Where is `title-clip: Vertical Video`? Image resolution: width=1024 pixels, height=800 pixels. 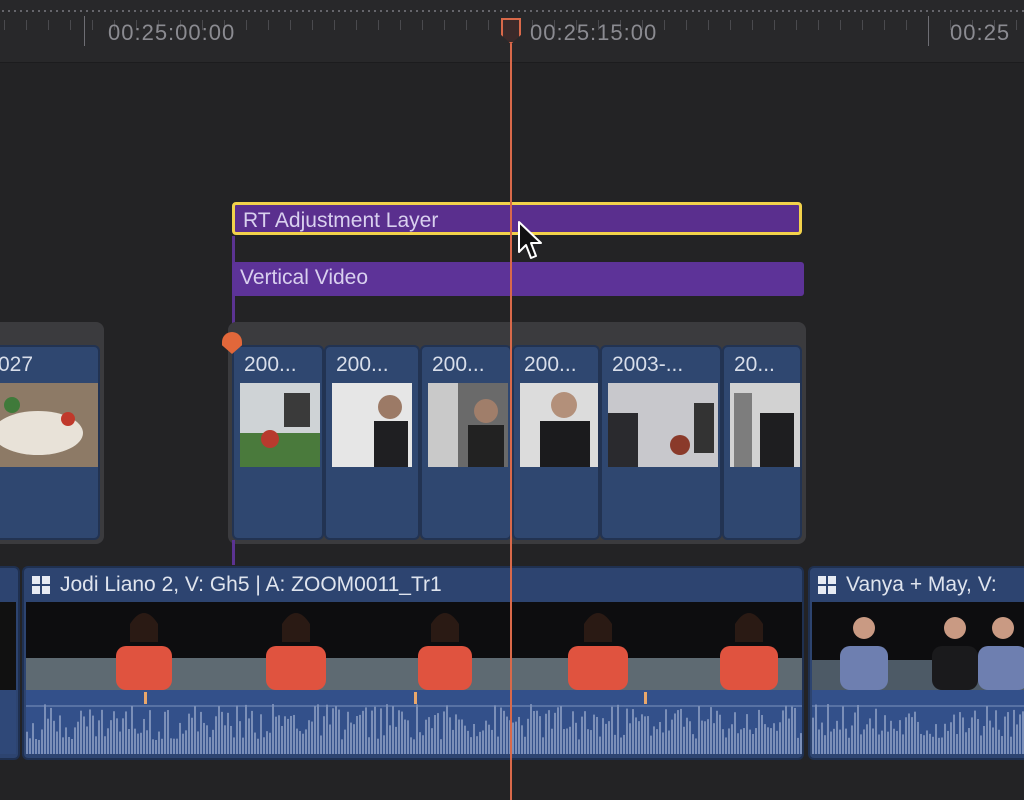
title-clip: Vertical Video is located at coordinates (518, 279).